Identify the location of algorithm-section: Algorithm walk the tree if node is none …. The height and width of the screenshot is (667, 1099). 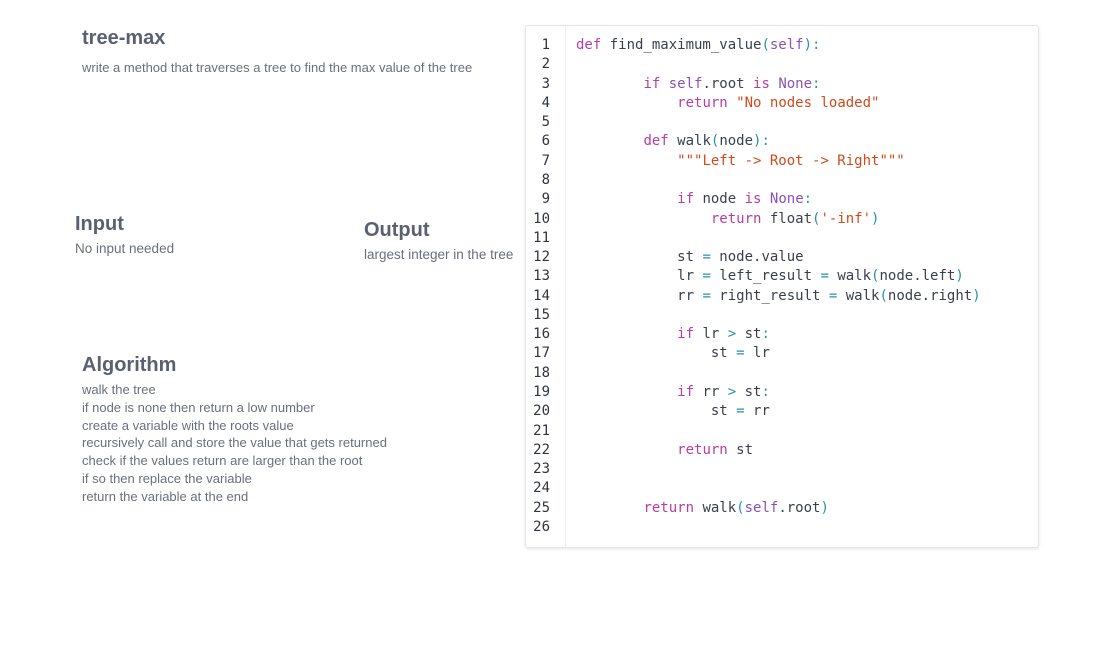
(234, 430).